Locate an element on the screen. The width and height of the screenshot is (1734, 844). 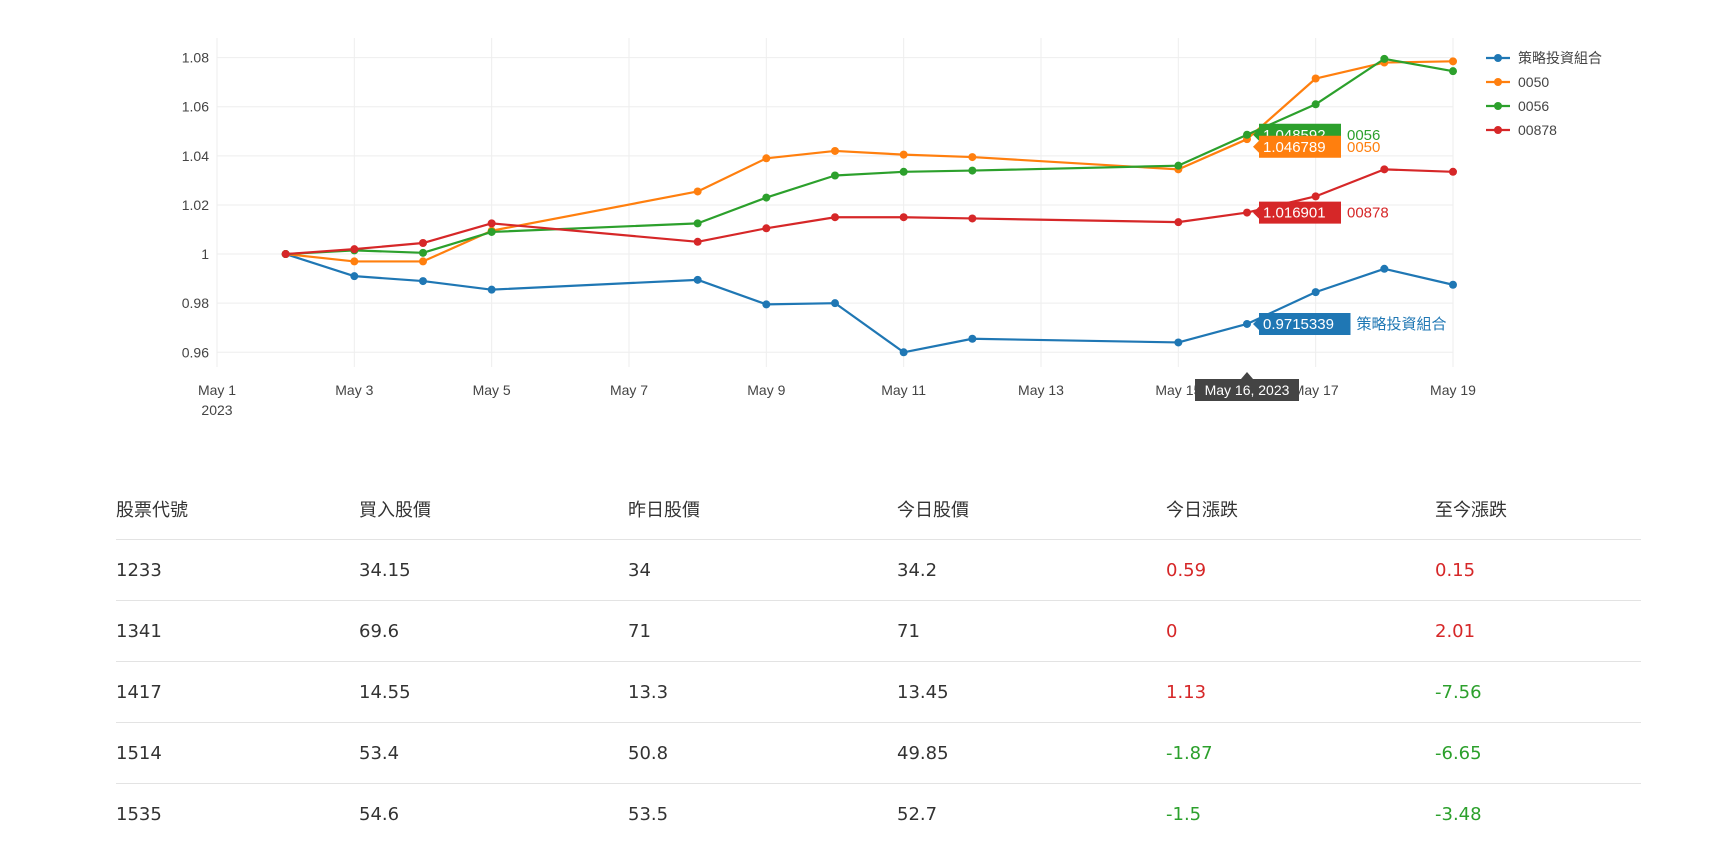
cell-total-change: 2.01 is located at coordinates (1538, 631).